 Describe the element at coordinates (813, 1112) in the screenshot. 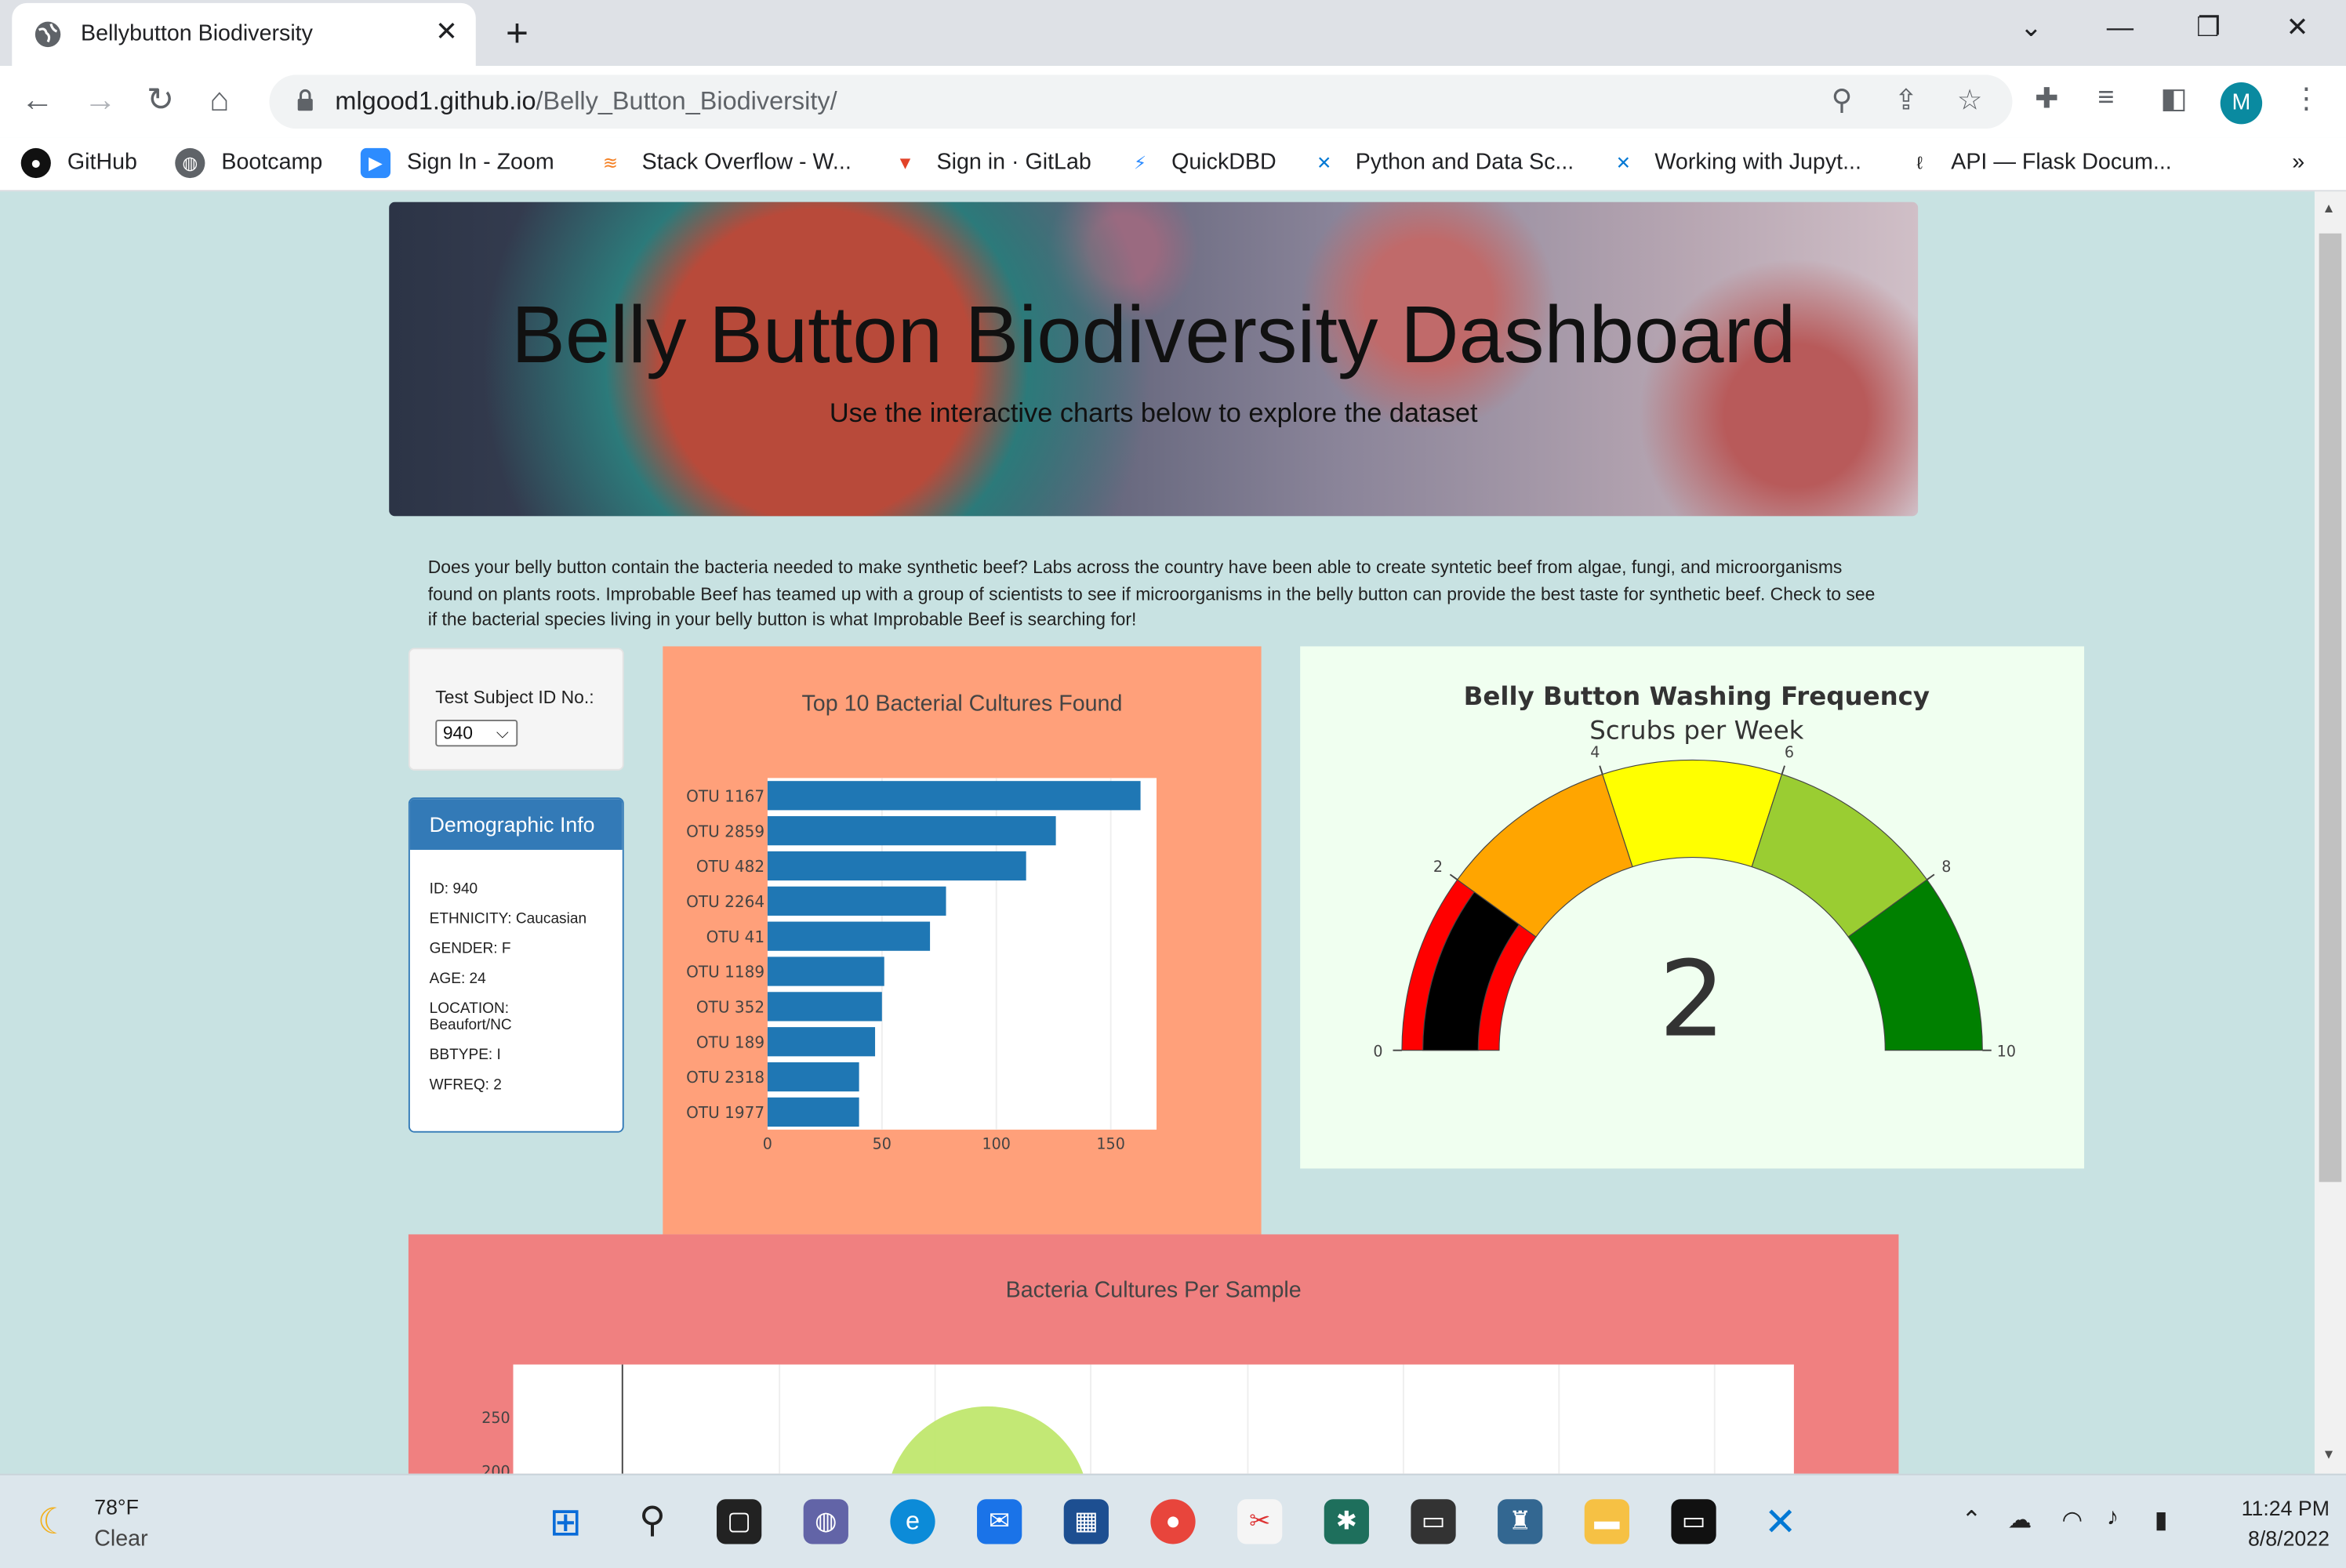

I see `bar-otu-1977` at that location.